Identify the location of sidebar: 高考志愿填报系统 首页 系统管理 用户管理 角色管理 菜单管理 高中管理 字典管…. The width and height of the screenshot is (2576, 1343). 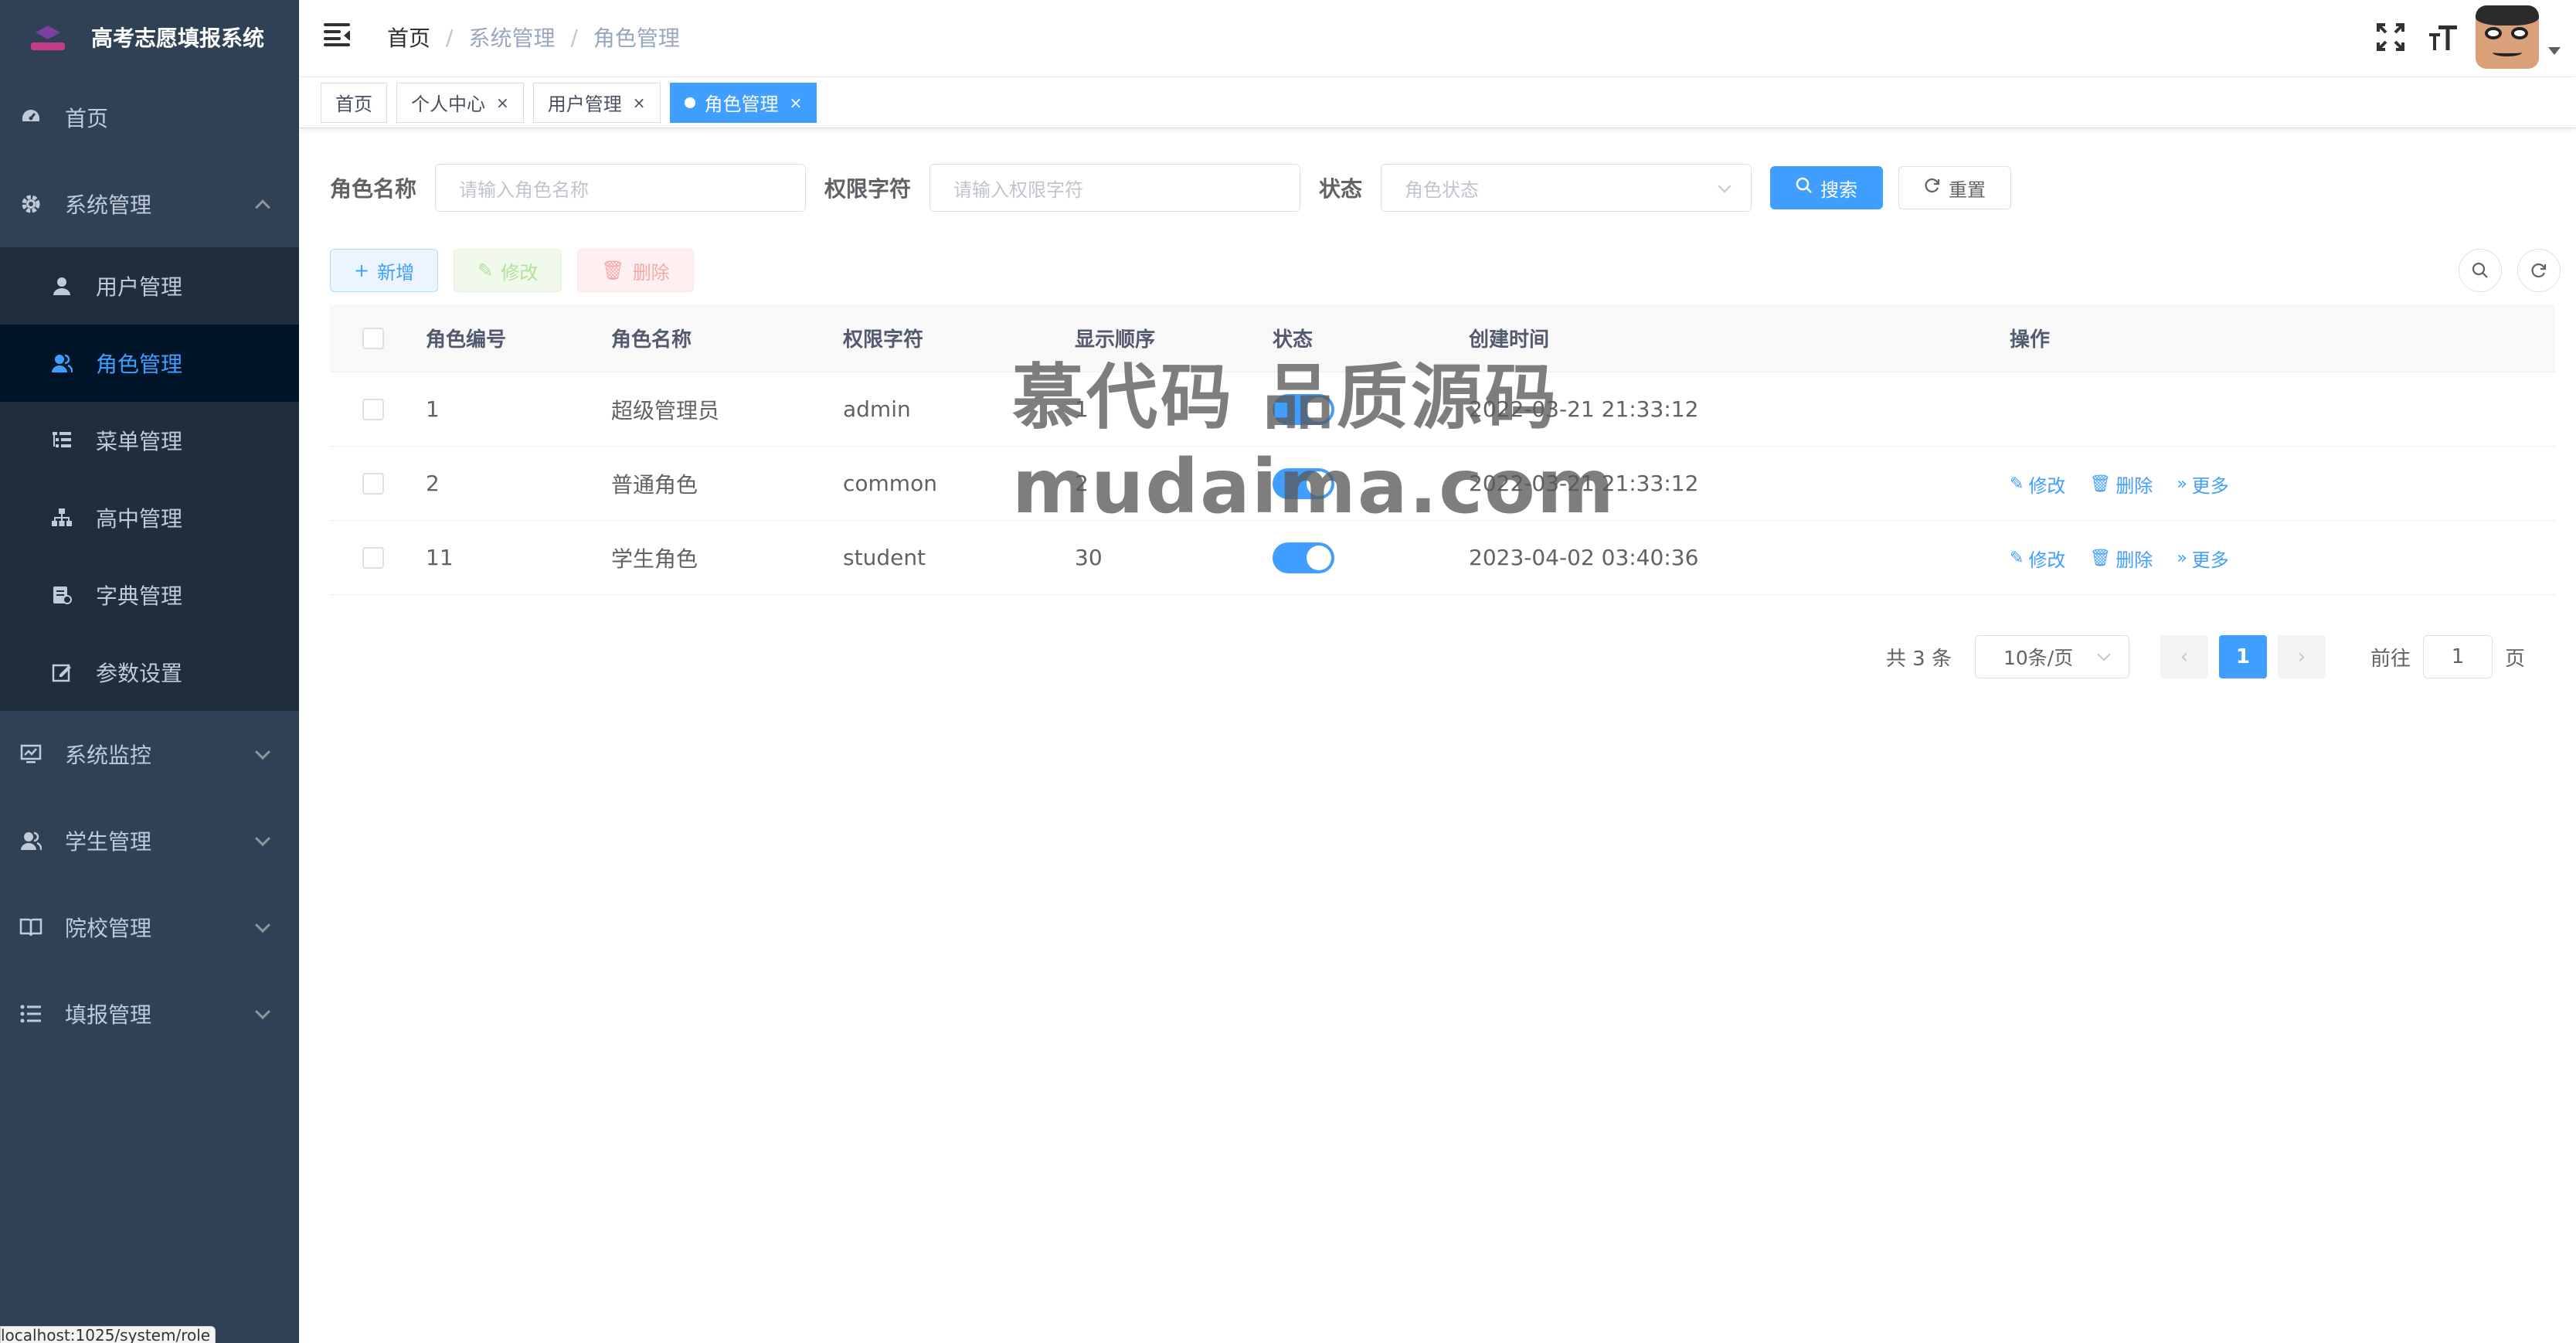
(149, 671).